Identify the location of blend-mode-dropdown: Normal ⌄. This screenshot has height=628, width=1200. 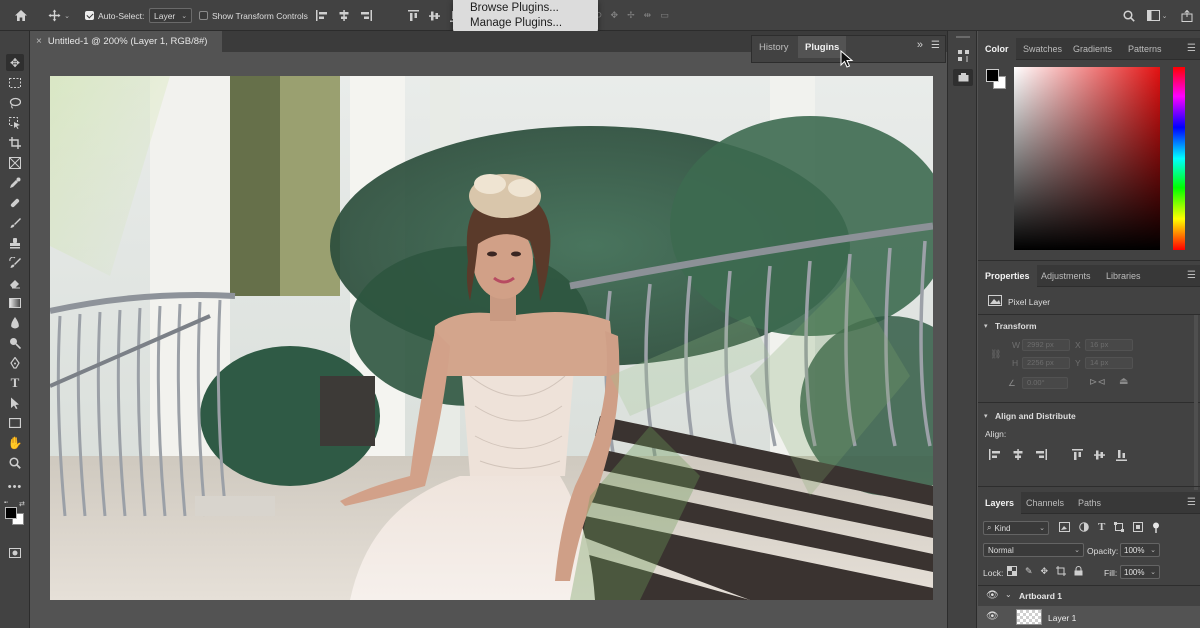
(1033, 550).